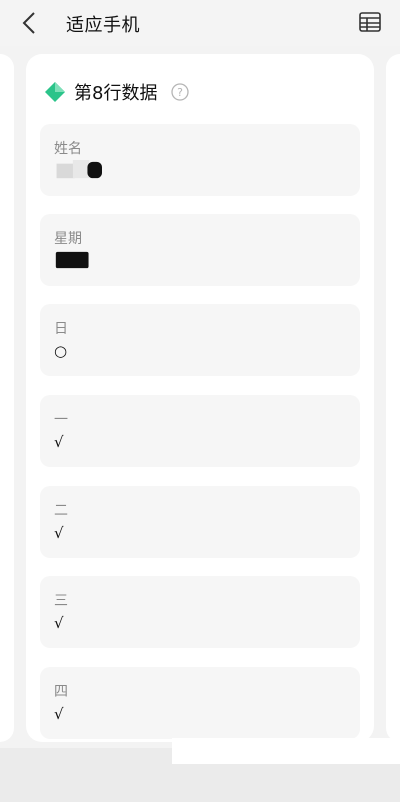 The image size is (400, 802). Describe the element at coordinates (200, 703) in the screenshot. I see `field-thu: 四 √` at that location.